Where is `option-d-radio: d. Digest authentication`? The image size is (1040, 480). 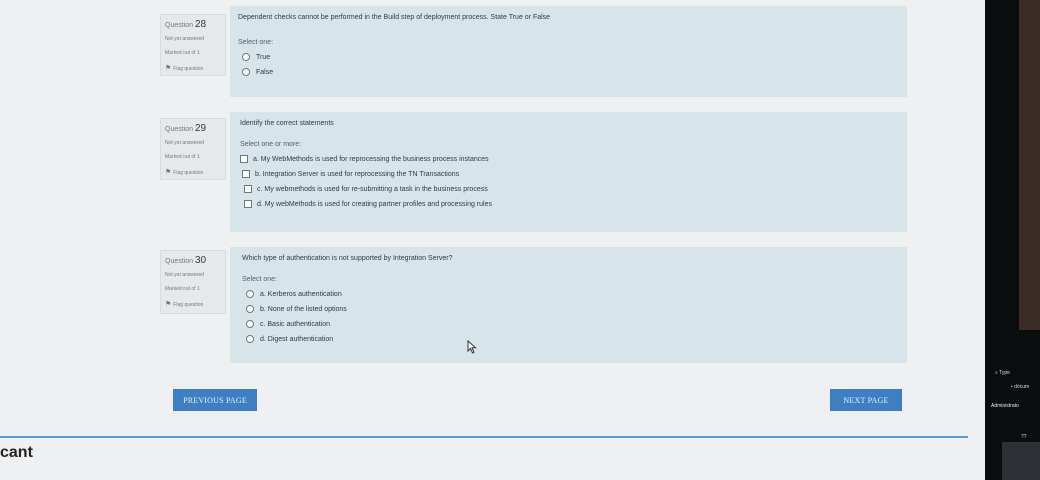
option-d-radio: d. Digest authentication is located at coordinates (572, 339).